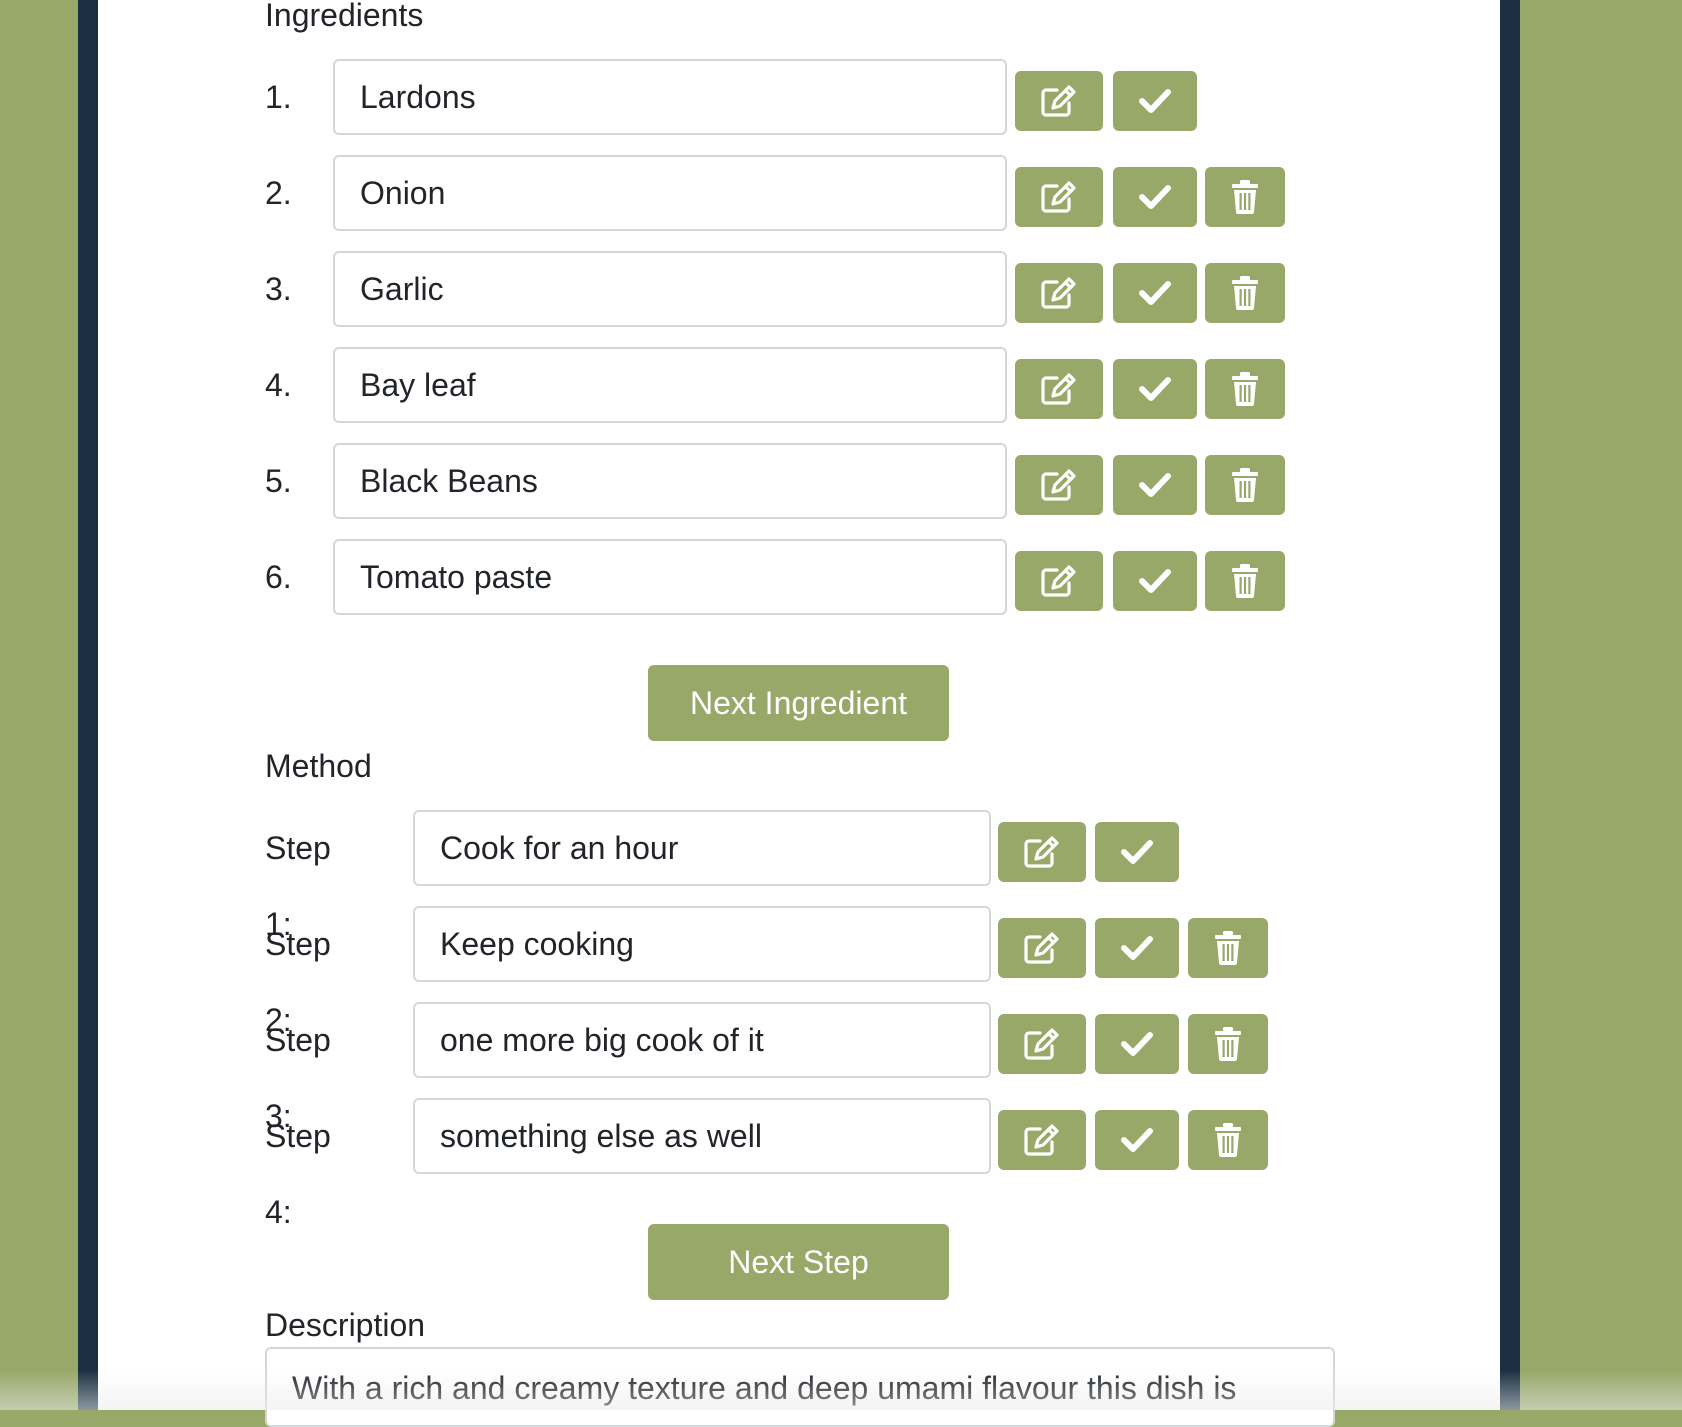 The width and height of the screenshot is (1682, 1427). What do you see at coordinates (298, 1078) in the screenshot?
I see `step-number: Step 3:` at bounding box center [298, 1078].